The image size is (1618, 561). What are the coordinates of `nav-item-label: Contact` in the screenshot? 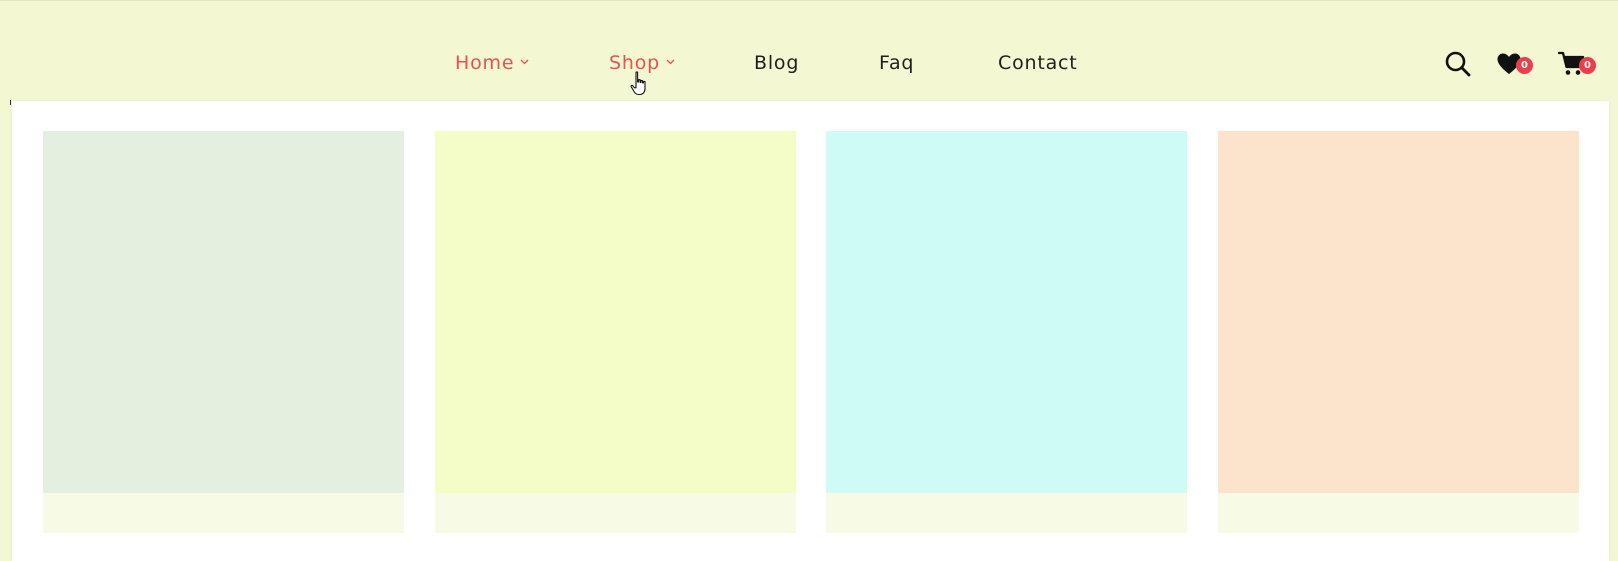 It's located at (1038, 63).